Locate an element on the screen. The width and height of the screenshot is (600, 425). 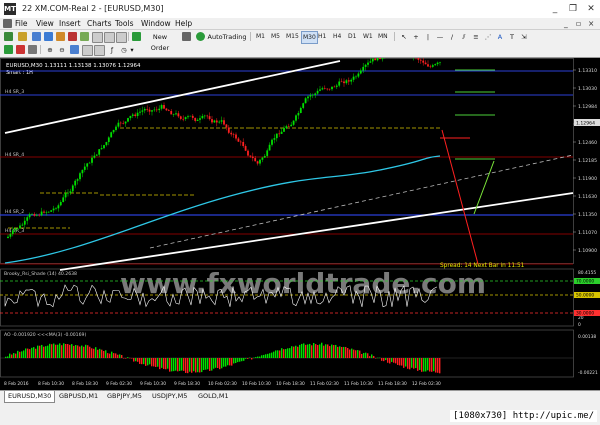
timeframe-h1: H1 is located at coordinates (322, 36).